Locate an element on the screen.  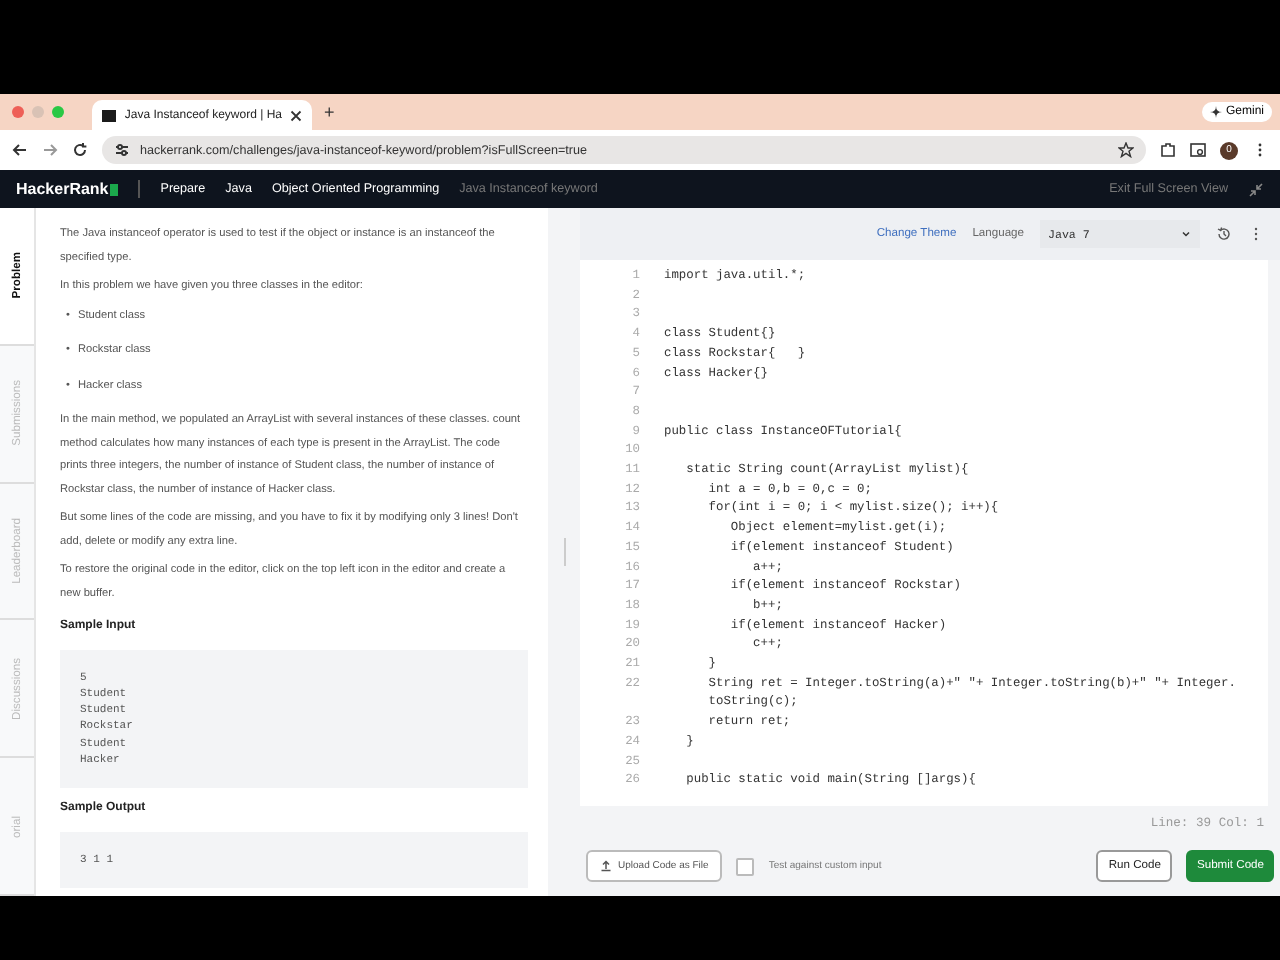
upload-icon is located at coordinates (606, 866).